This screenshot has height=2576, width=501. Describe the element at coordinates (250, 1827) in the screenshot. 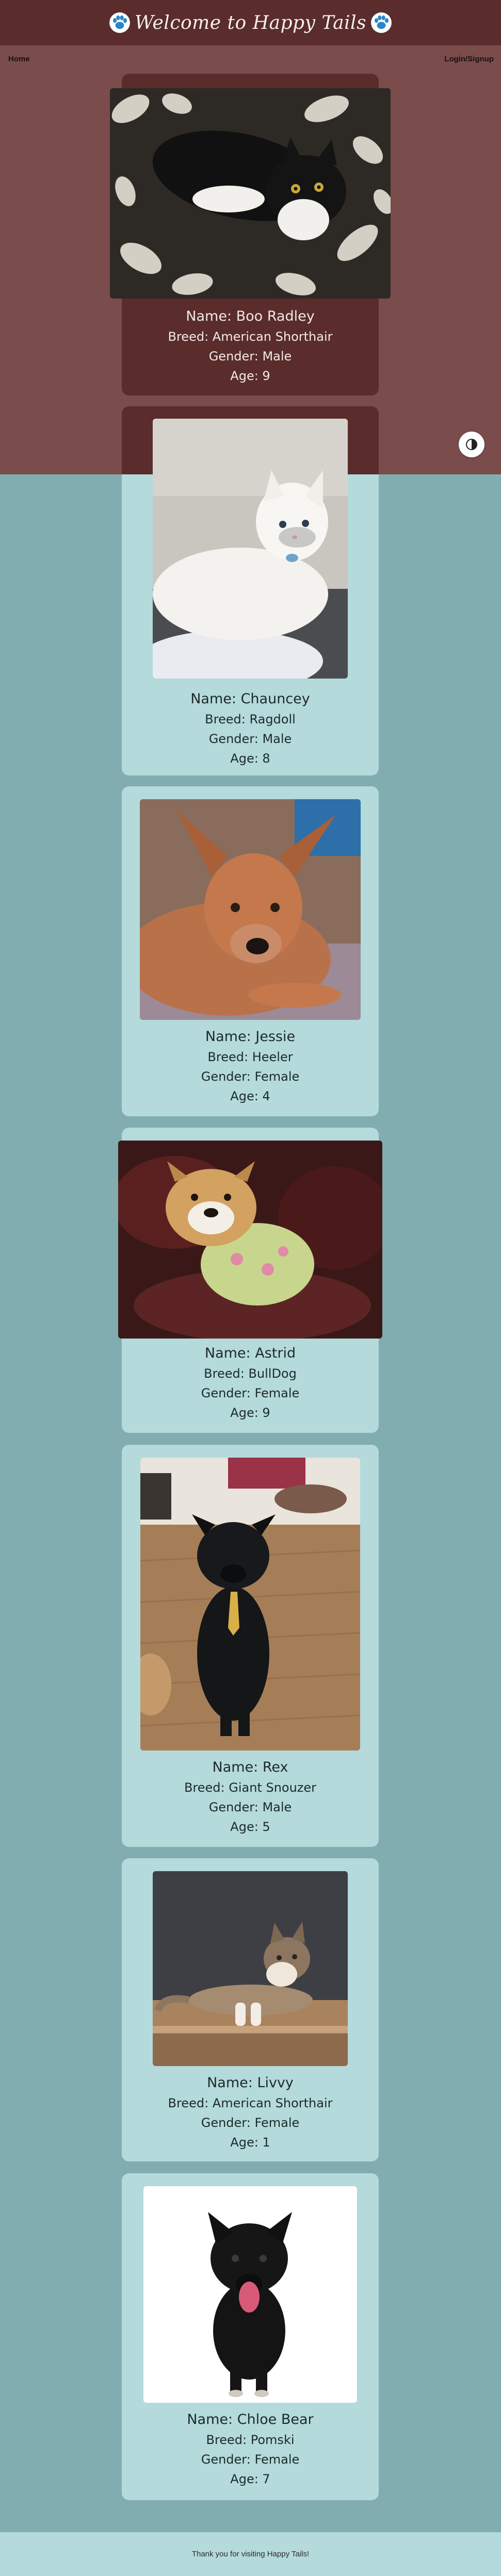

I see `pet-age: Age: 5` at that location.